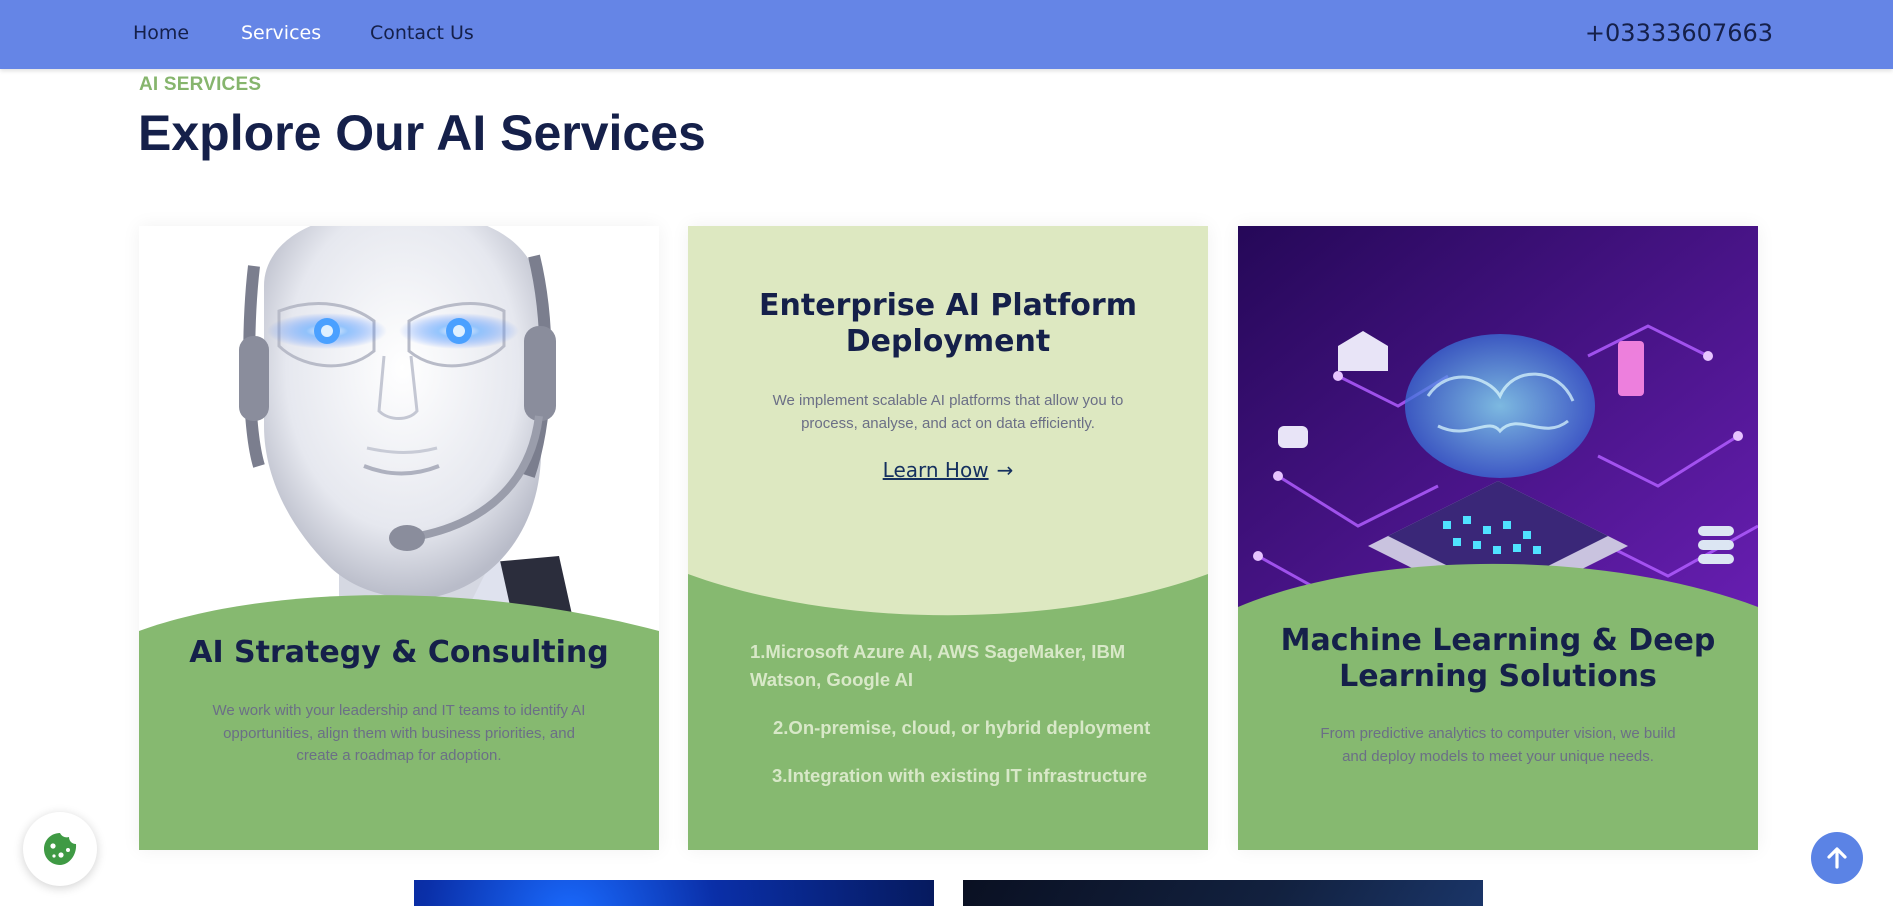 The width and height of the screenshot is (1893, 906). Describe the element at coordinates (946, 34) in the screenshot. I see `top-navbar: Home Services Contact Us +03333607663` at that location.